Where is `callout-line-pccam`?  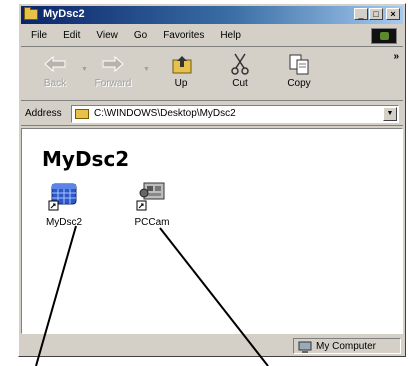 callout-line-pccam is located at coordinates (214, 296).